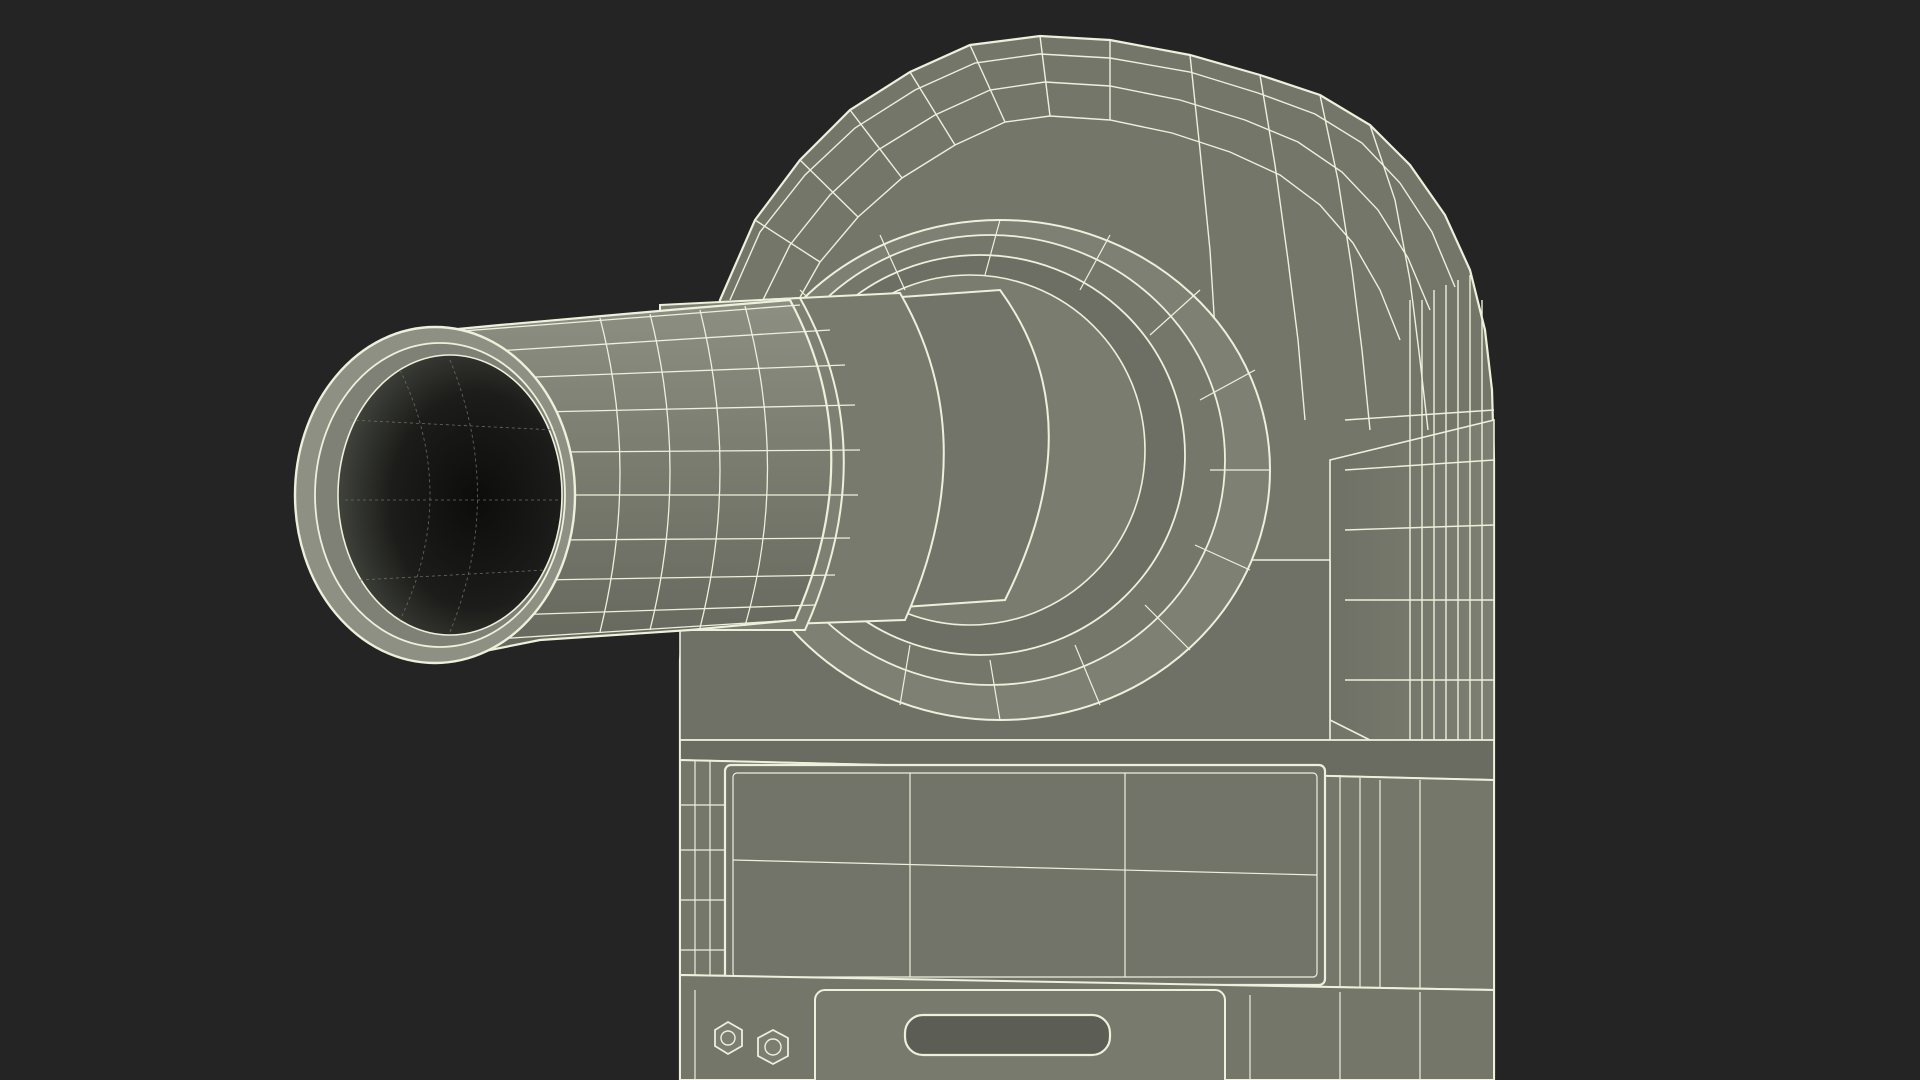  Describe the element at coordinates (1007, 1035) in the screenshot. I see `button-slot` at that location.